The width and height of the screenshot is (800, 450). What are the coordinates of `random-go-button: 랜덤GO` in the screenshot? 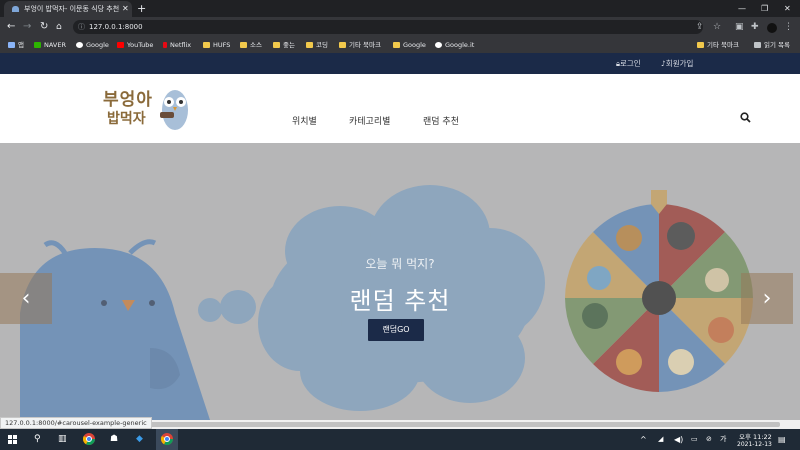 It's located at (396, 330).